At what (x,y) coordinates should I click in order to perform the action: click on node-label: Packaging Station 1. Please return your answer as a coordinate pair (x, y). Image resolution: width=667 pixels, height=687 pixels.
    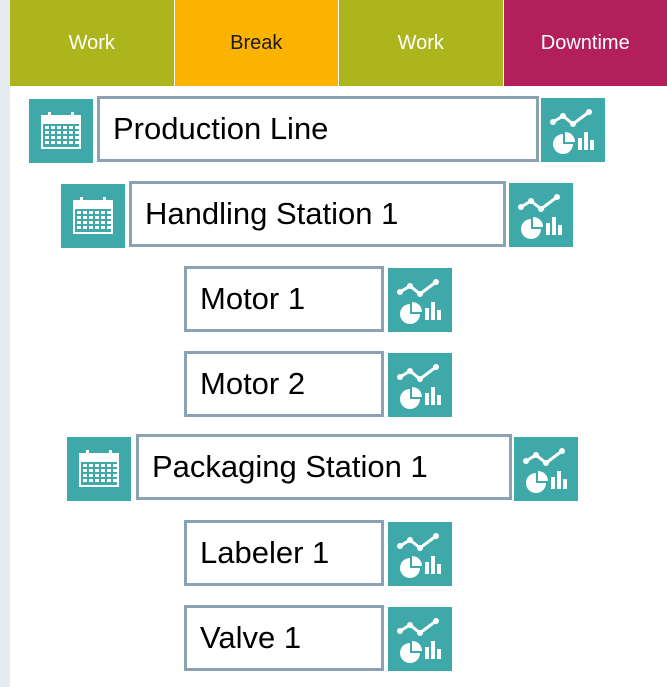
    Looking at the image, I should click on (290, 466).